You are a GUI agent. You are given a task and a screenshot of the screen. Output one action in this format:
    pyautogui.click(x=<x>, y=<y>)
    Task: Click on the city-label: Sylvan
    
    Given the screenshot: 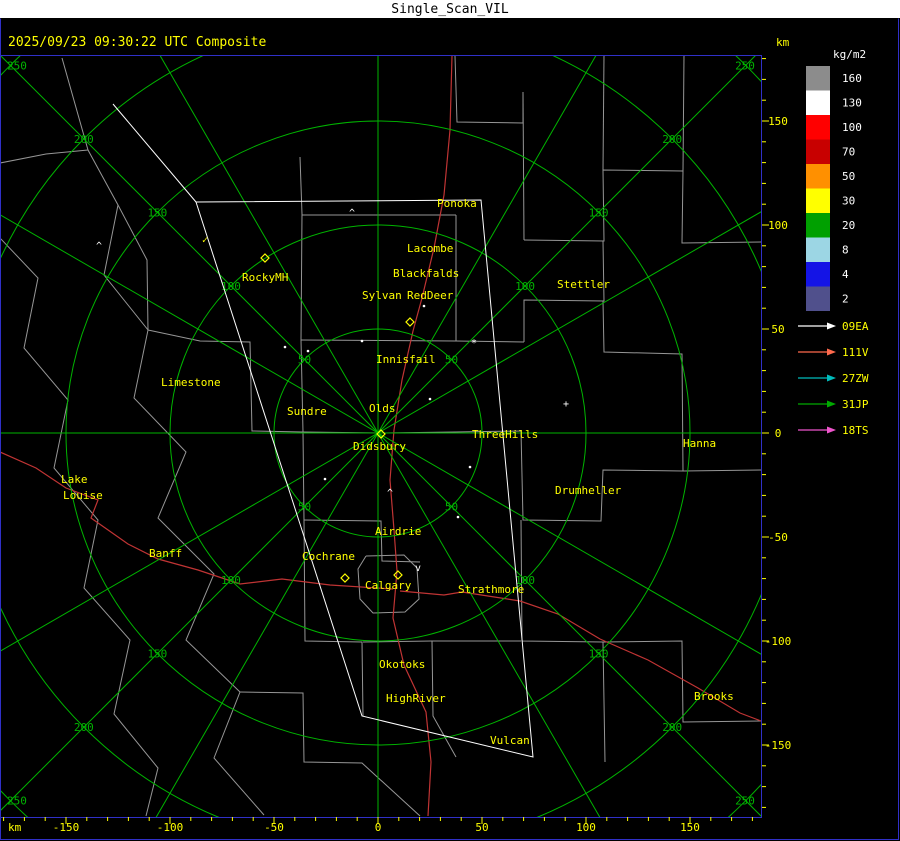 What is the action you would take?
    pyautogui.click(x=382, y=295)
    